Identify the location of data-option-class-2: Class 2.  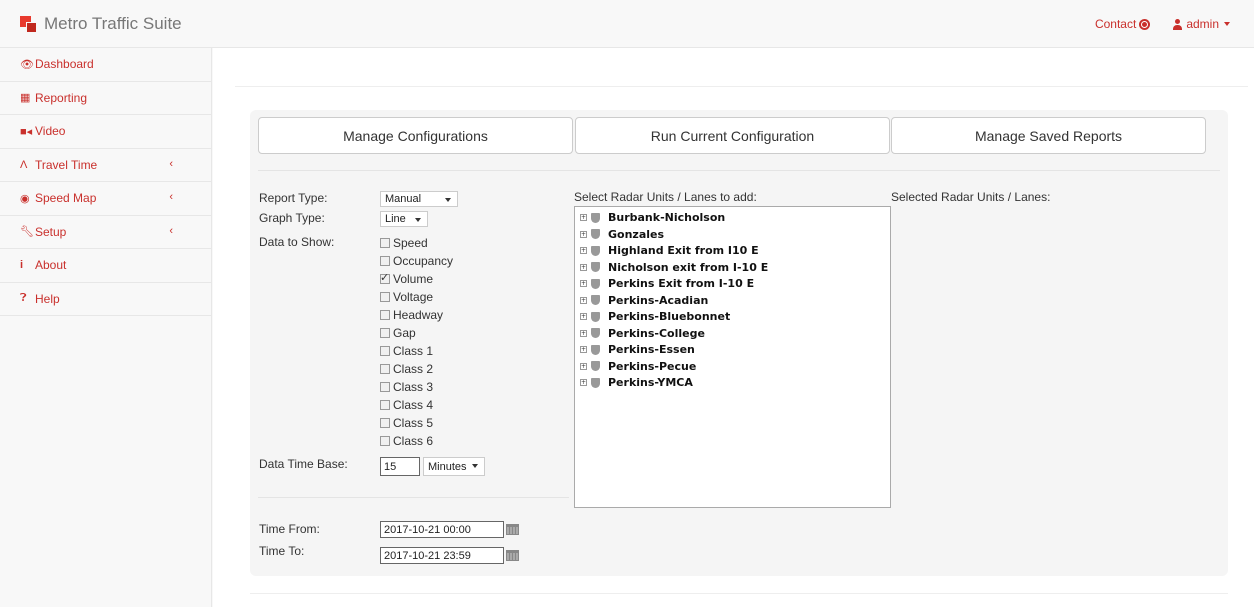
(406, 369).